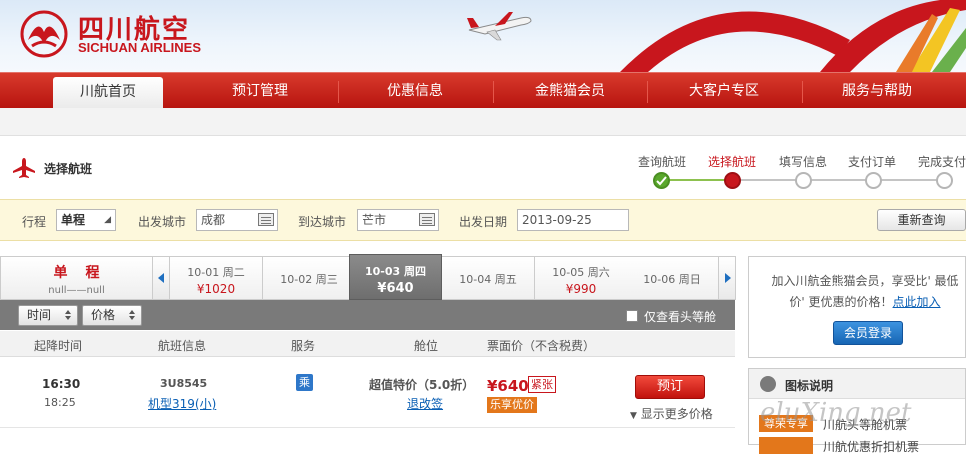  I want to click on step-todo-dot, so click(944, 180).